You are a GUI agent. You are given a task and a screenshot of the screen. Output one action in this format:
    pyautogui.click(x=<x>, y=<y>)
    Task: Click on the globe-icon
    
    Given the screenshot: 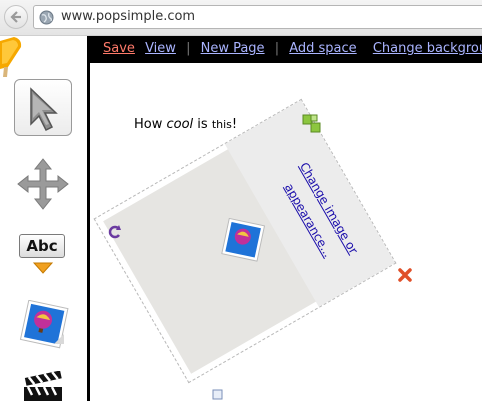 What is the action you would take?
    pyautogui.click(x=46, y=17)
    